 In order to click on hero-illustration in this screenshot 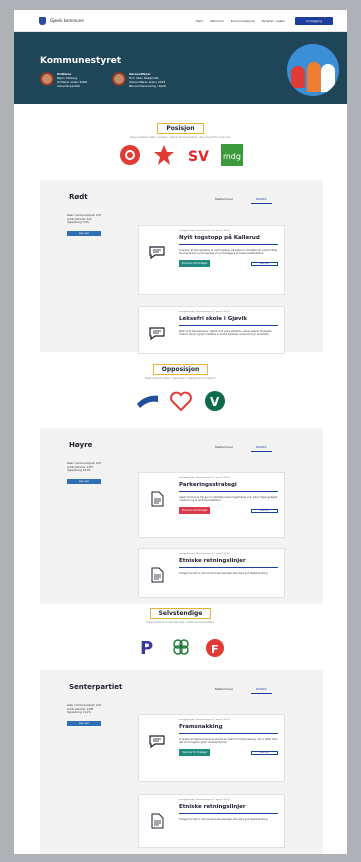, I will do `click(313, 70)`.